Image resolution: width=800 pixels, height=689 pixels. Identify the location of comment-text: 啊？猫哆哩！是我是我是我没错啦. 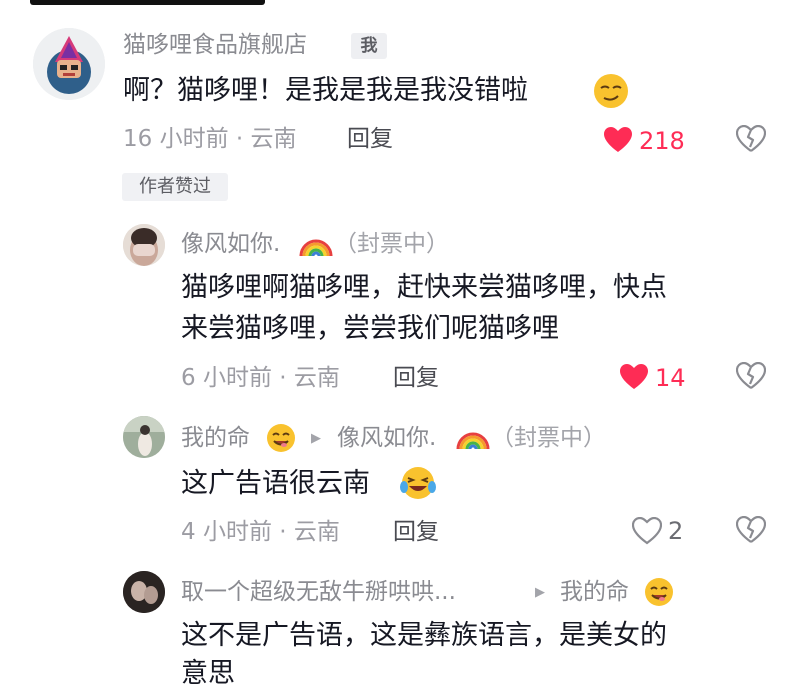
(325, 90).